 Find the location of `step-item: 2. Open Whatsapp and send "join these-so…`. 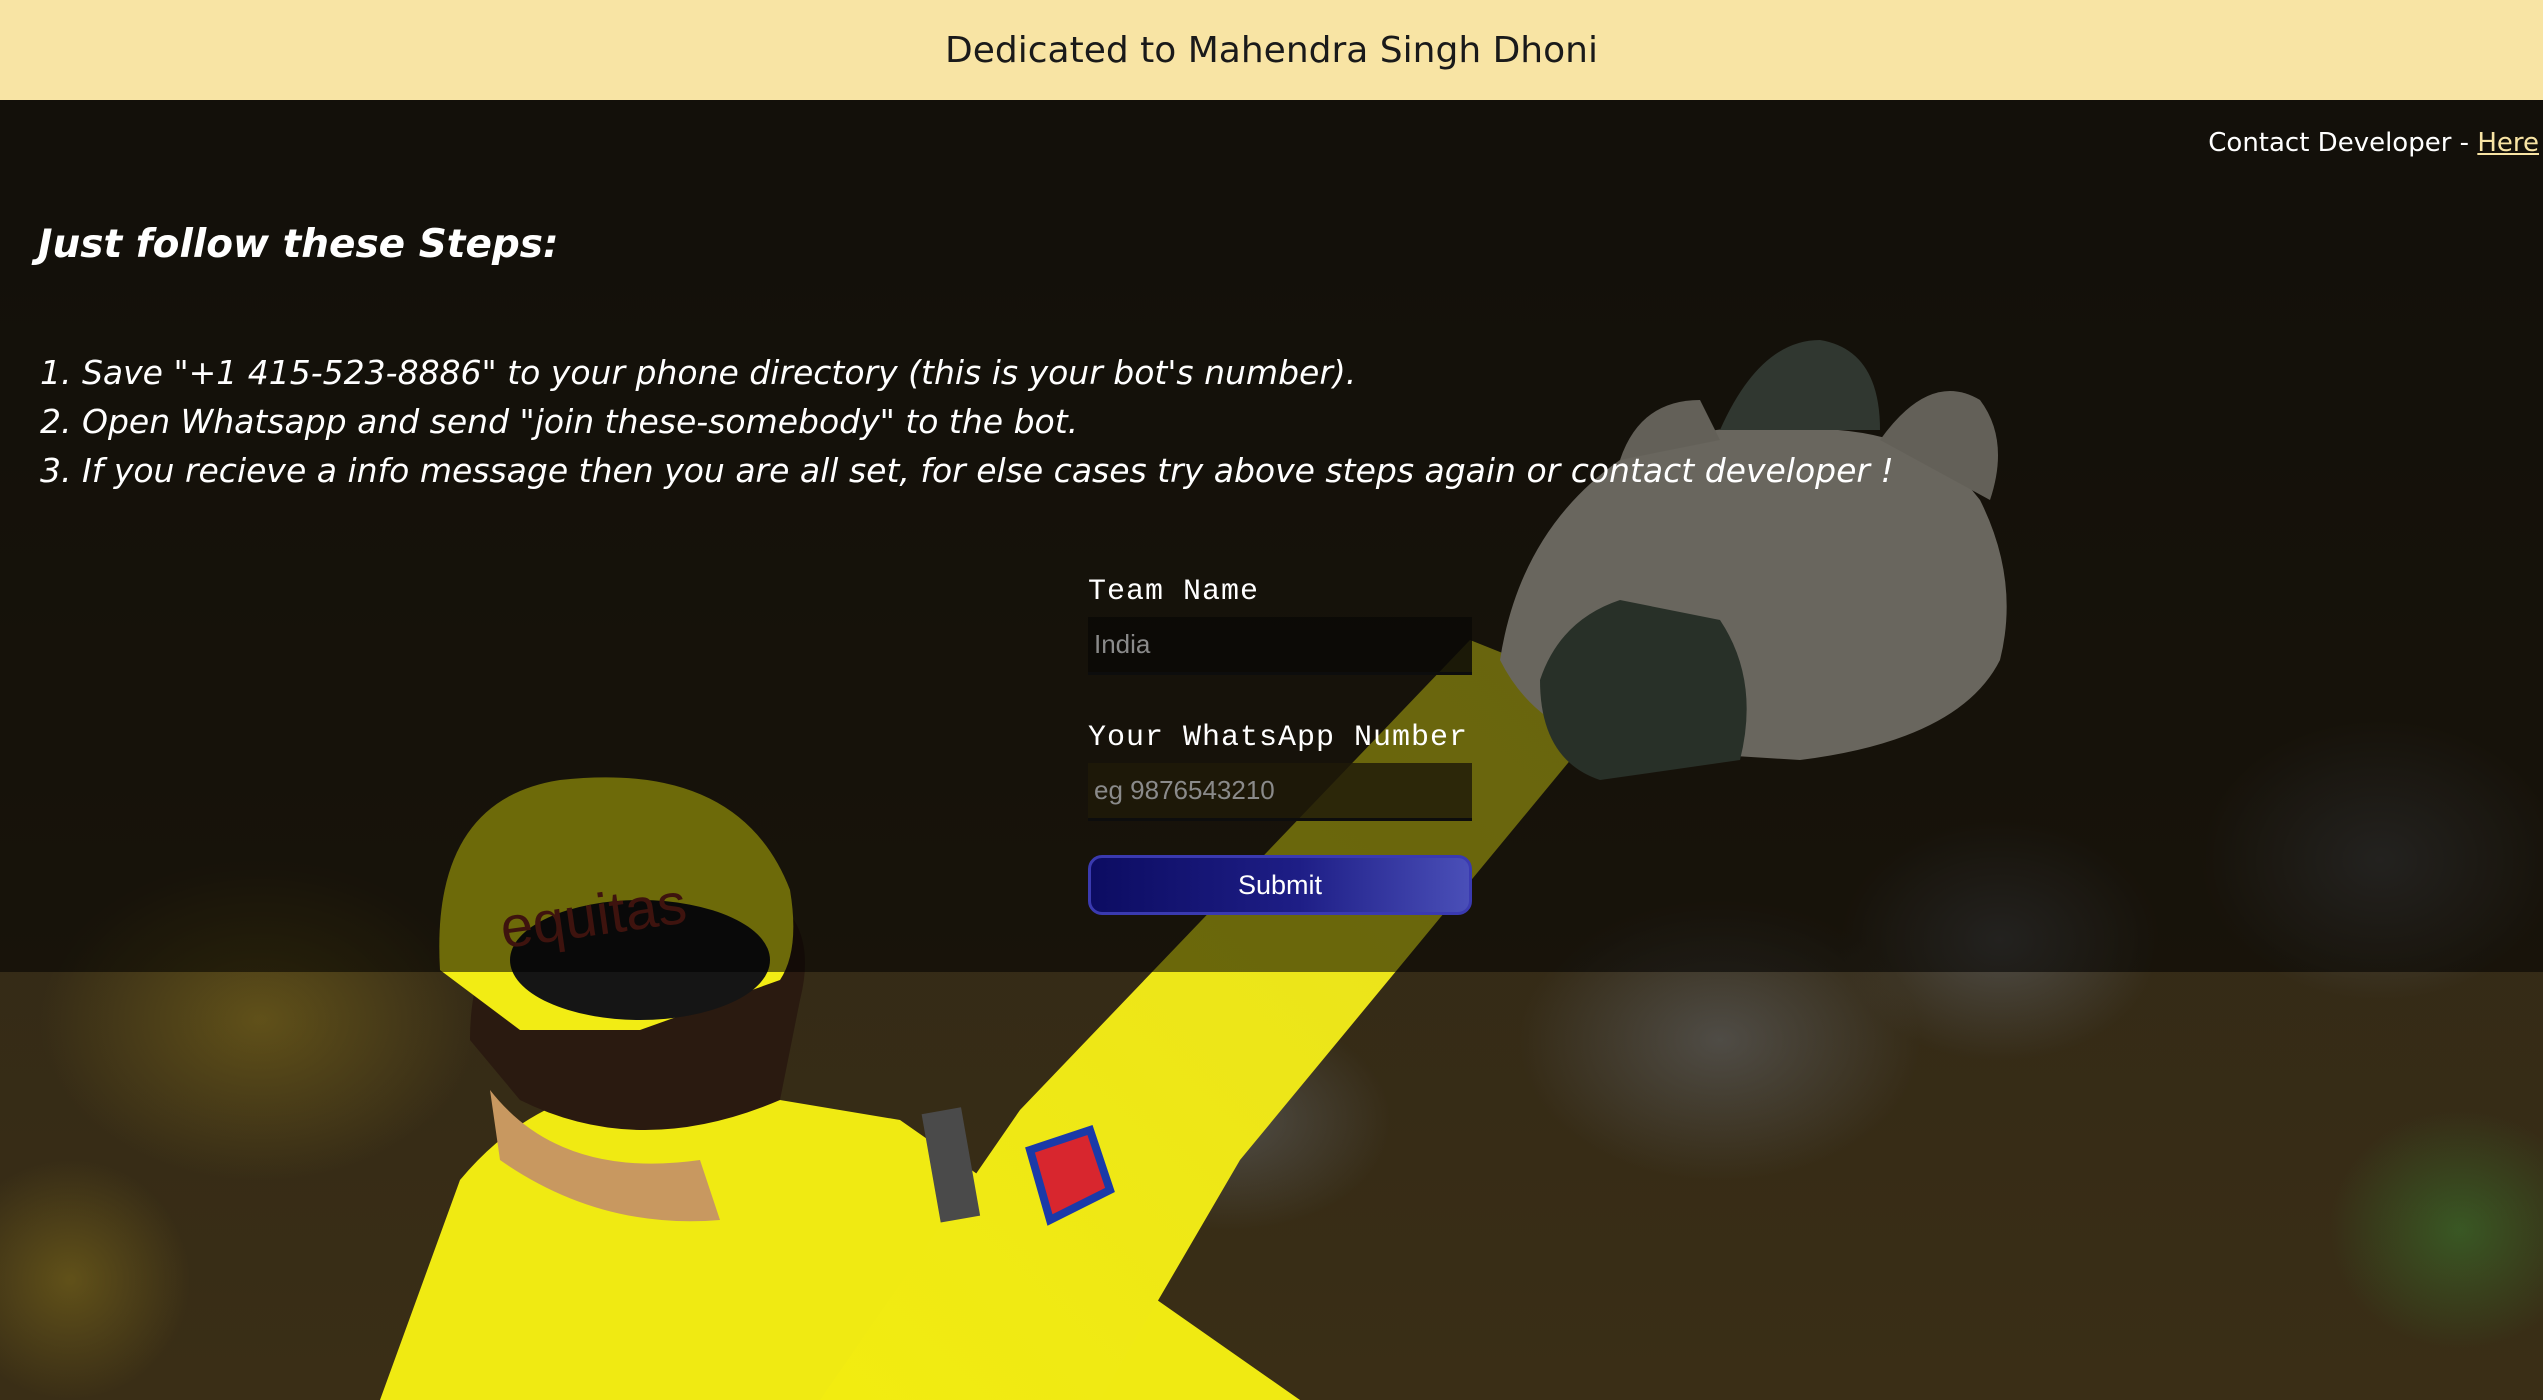

step-item: 2. Open Whatsapp and send "join these-so… is located at coordinates (559, 421).